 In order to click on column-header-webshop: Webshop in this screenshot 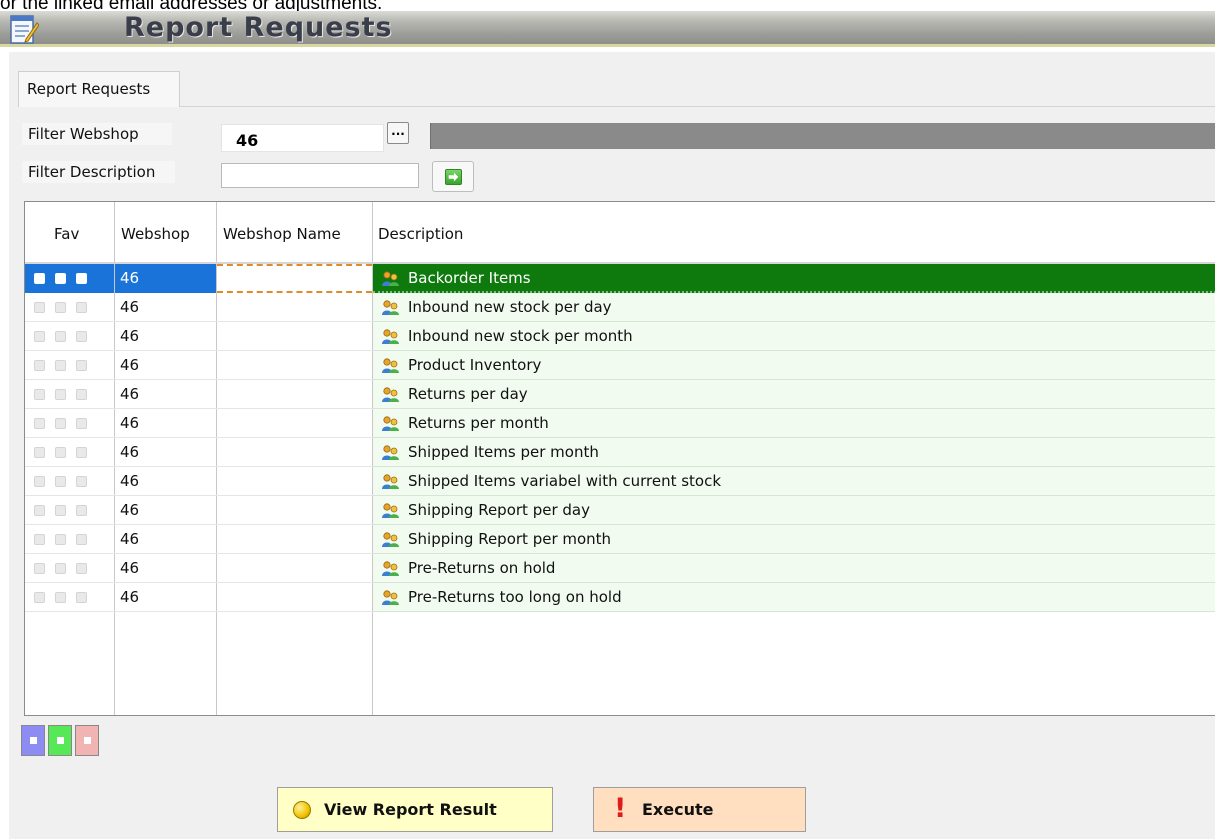, I will do `click(155, 234)`.